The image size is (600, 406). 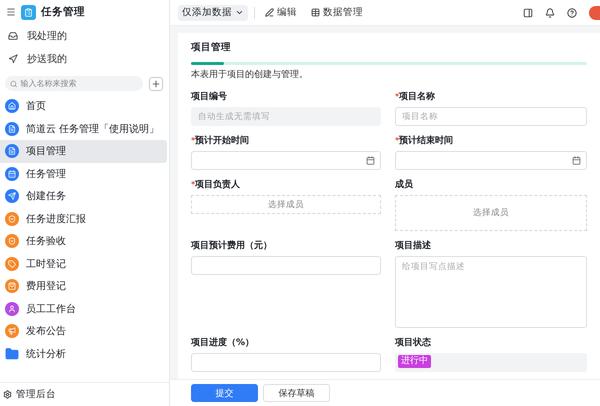 I want to click on toolbar-button: 数据管理, so click(x=337, y=12).